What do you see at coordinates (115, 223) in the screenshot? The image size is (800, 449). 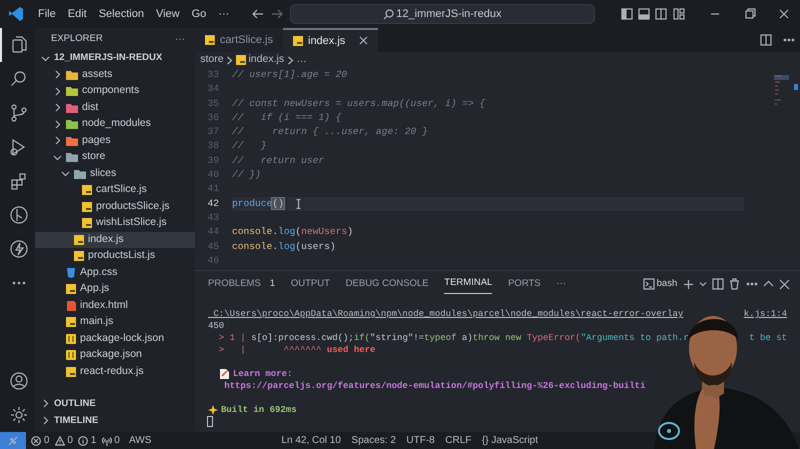 I see `tree-item: wishListSlice.js` at bounding box center [115, 223].